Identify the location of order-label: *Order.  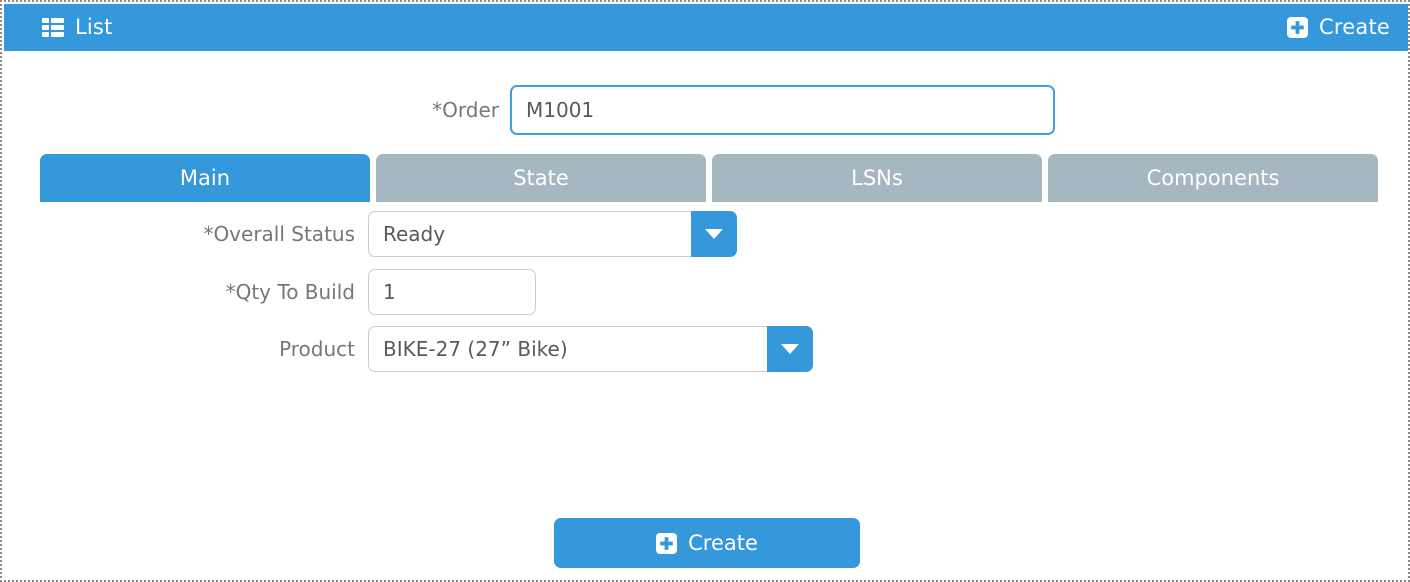
(465, 110).